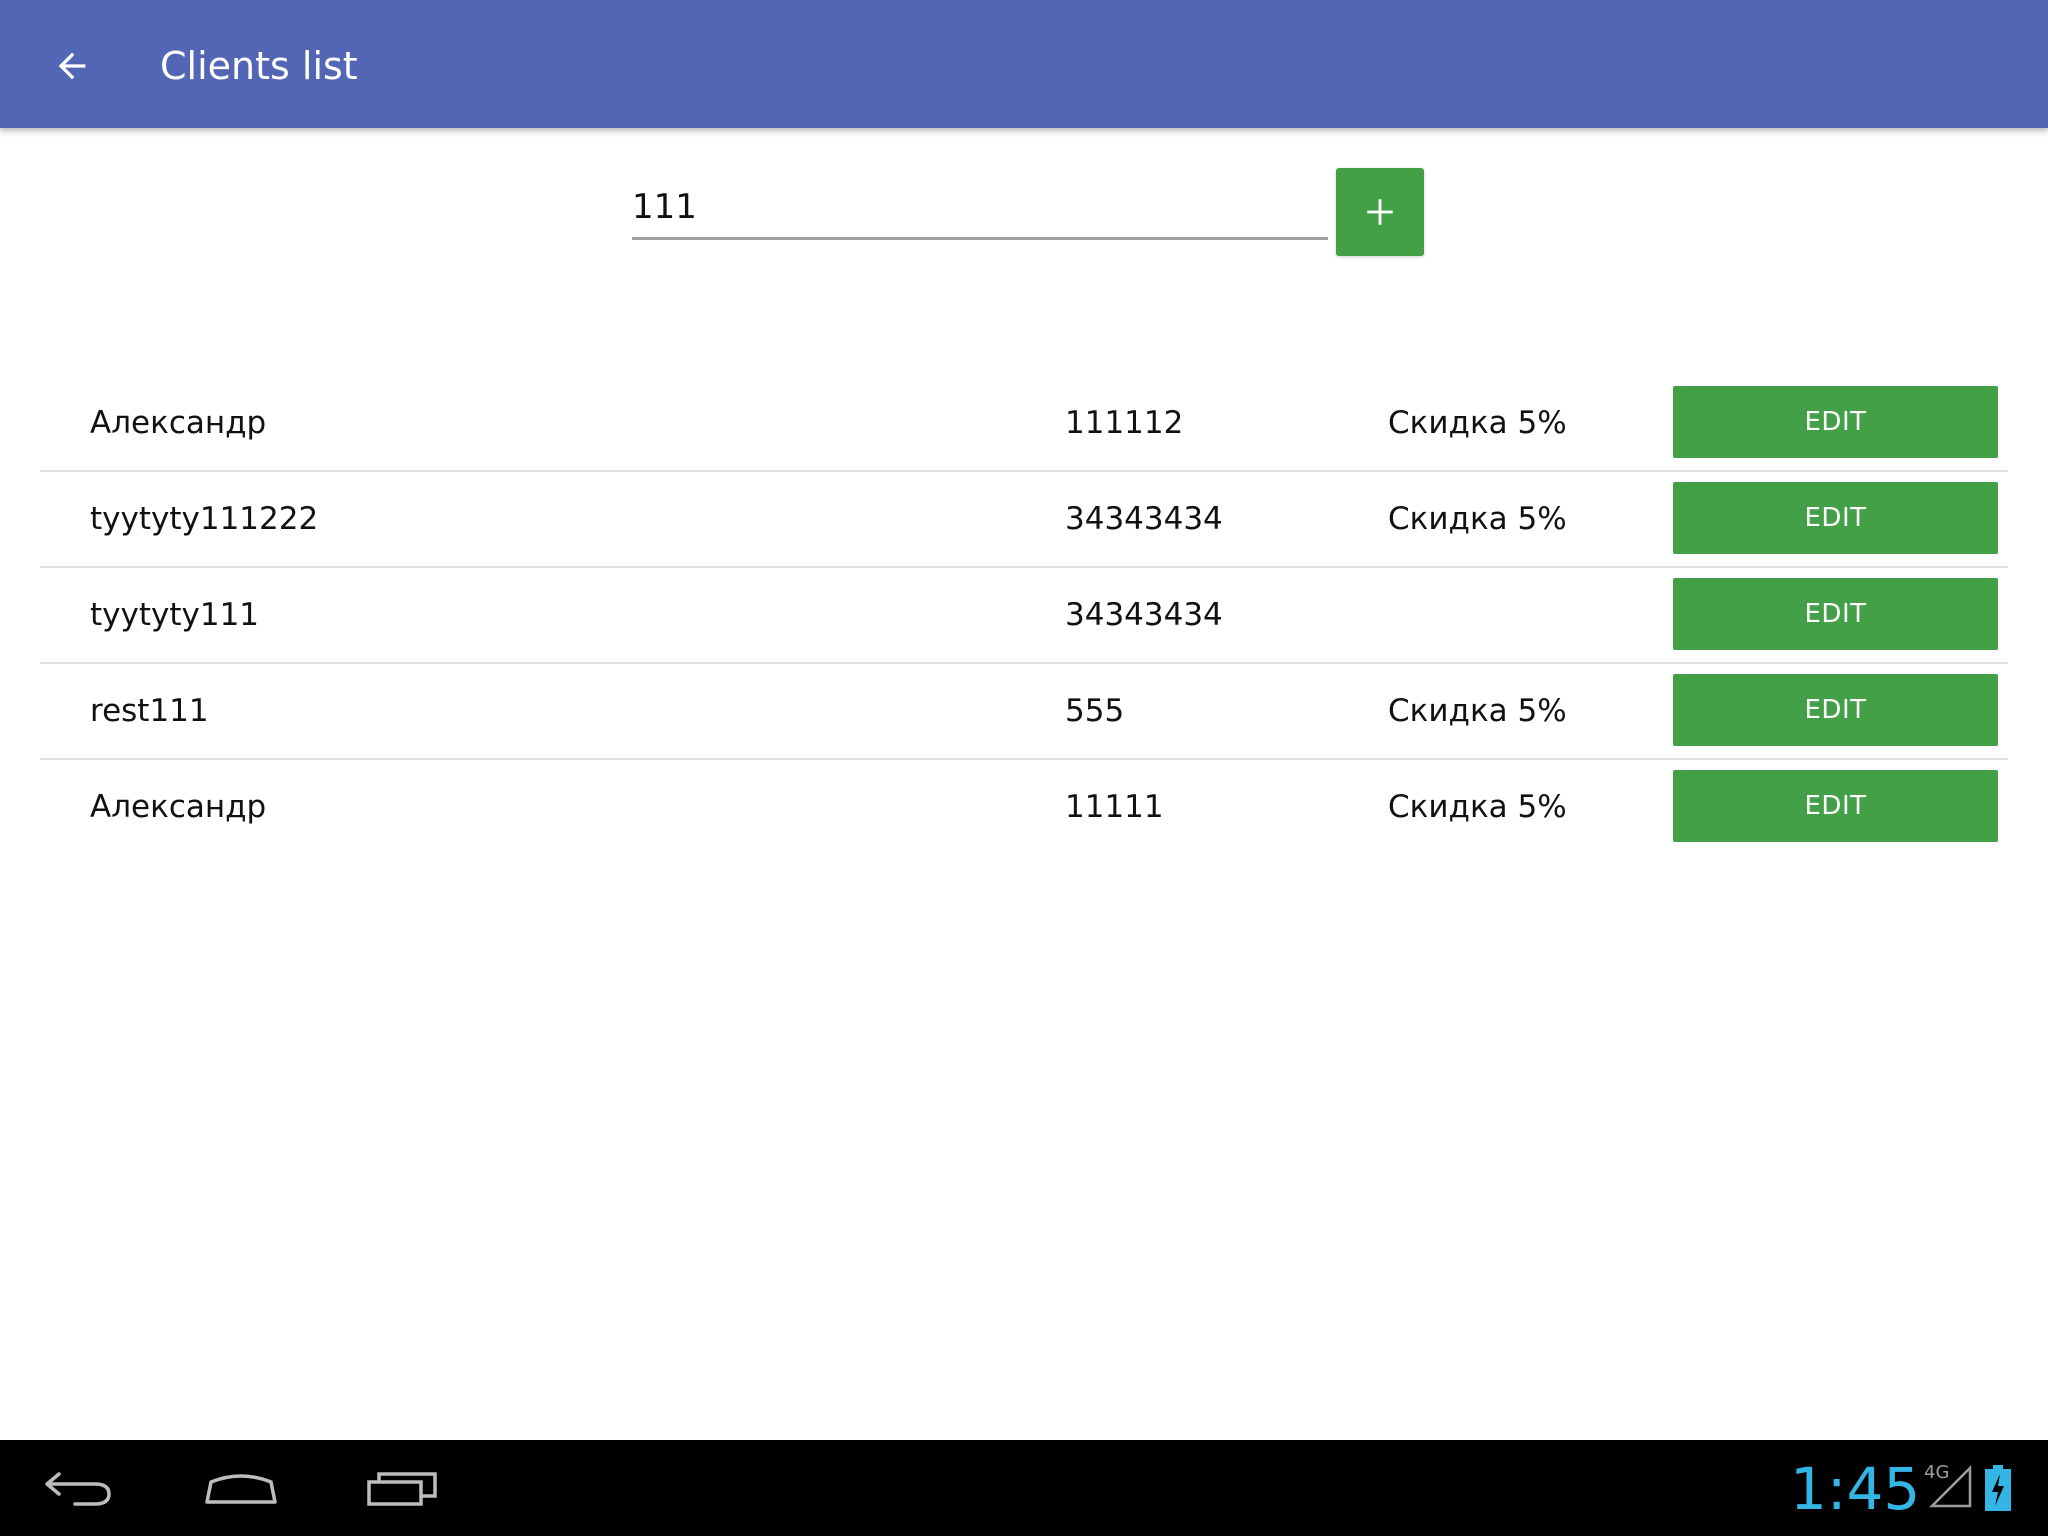 The image size is (2048, 1536). Describe the element at coordinates (1024, 807) in the screenshot. I see `list-item: Александр 11111 Скидка 5% EDIT` at that location.